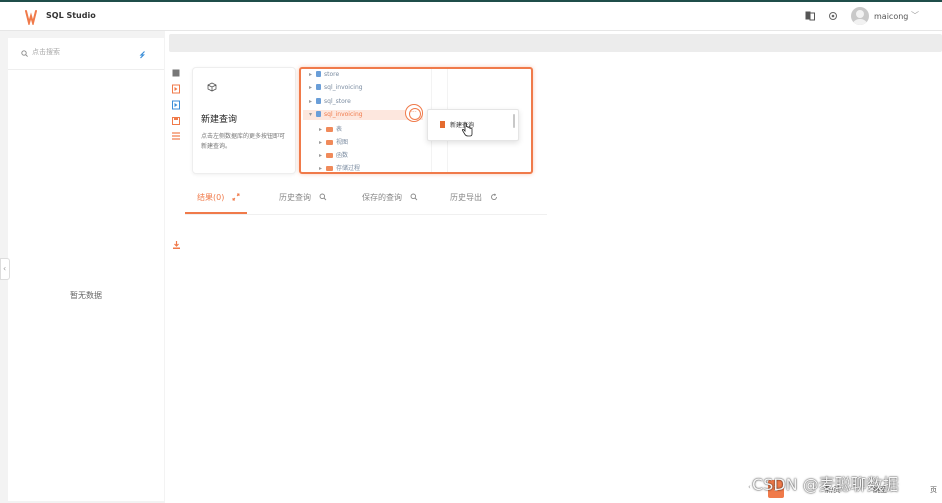  Describe the element at coordinates (467, 130) in the screenshot. I see `hand-cursor-icon` at that location.